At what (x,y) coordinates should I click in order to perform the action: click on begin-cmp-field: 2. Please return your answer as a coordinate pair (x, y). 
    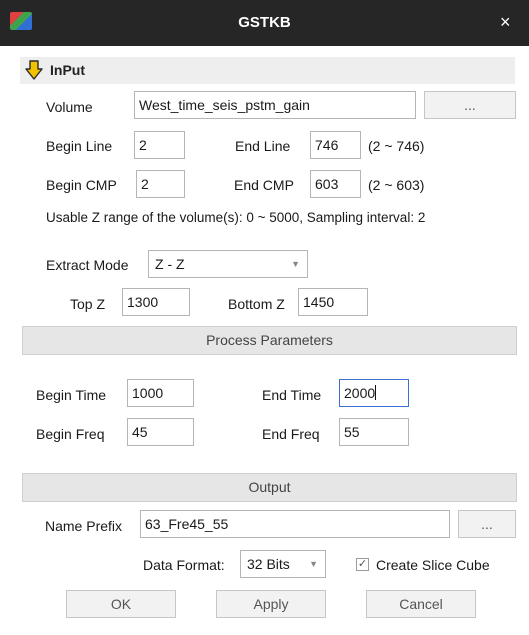
    Looking at the image, I should click on (160, 184).